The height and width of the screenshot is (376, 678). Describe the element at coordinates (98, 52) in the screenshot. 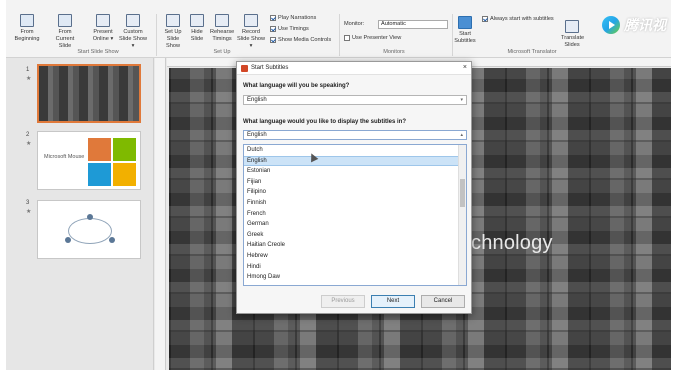

I see `group-label-start-slide-show: Start Slide Show` at that location.